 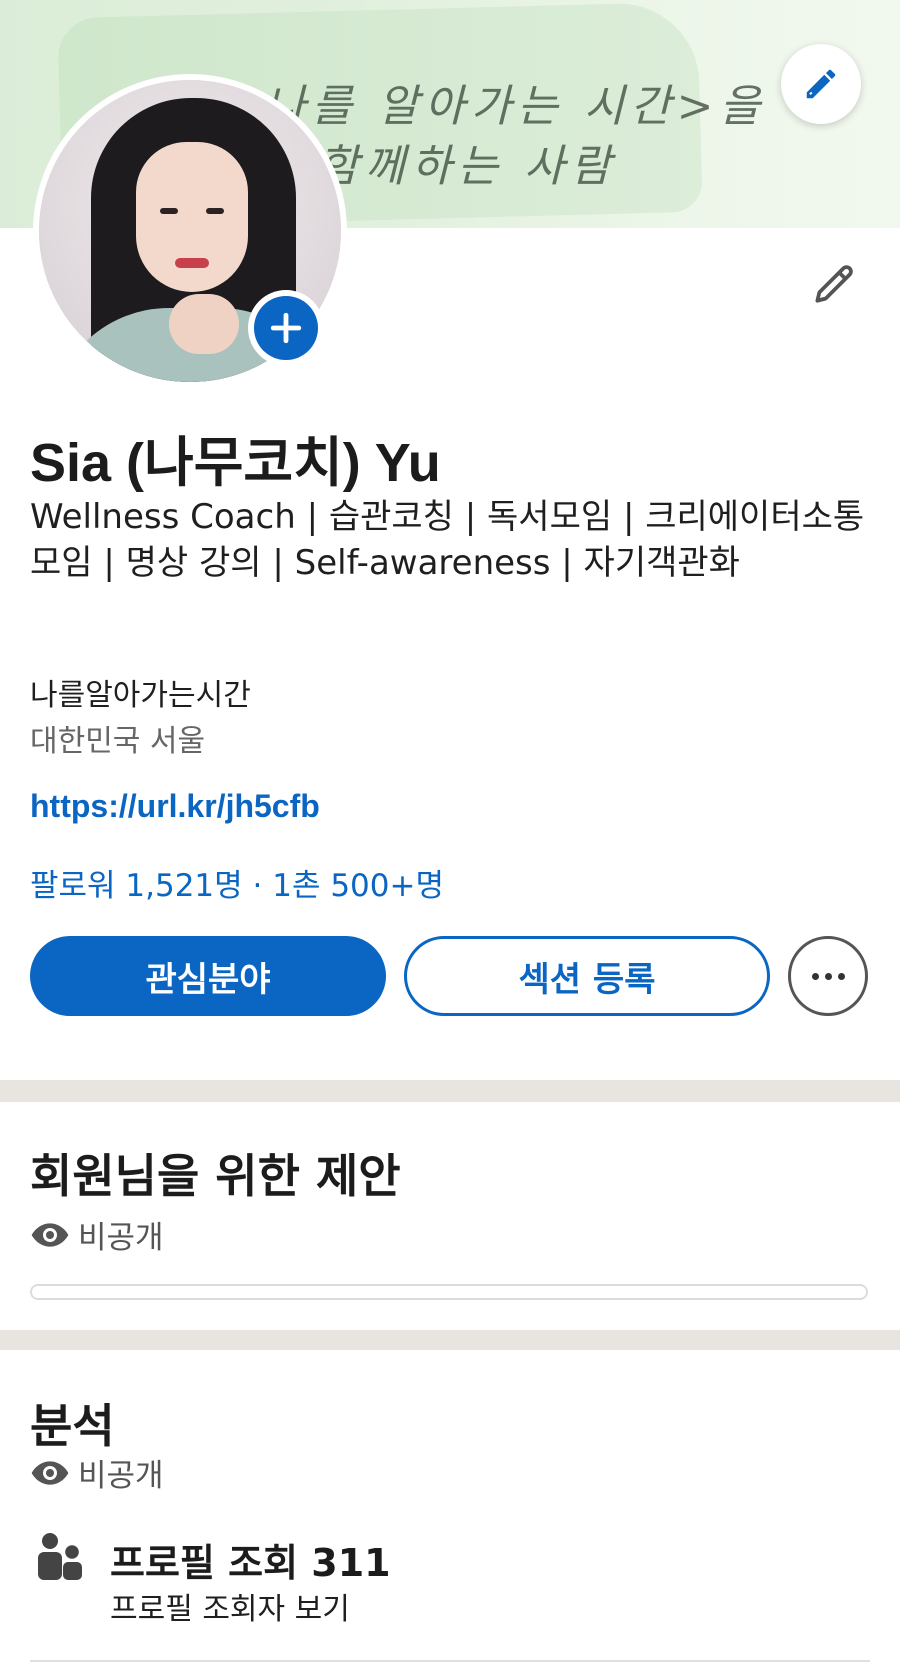 What do you see at coordinates (828, 976) in the screenshot?
I see `more-actions-button` at bounding box center [828, 976].